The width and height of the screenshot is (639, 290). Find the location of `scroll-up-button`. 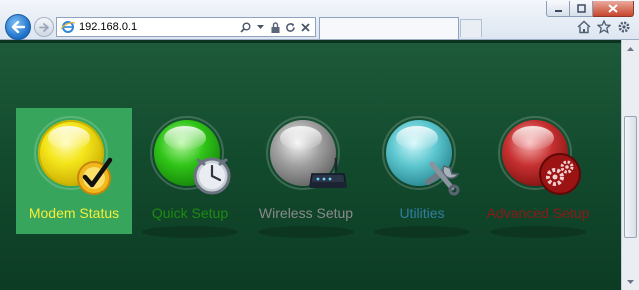

scroll-up-button is located at coordinates (630, 48).